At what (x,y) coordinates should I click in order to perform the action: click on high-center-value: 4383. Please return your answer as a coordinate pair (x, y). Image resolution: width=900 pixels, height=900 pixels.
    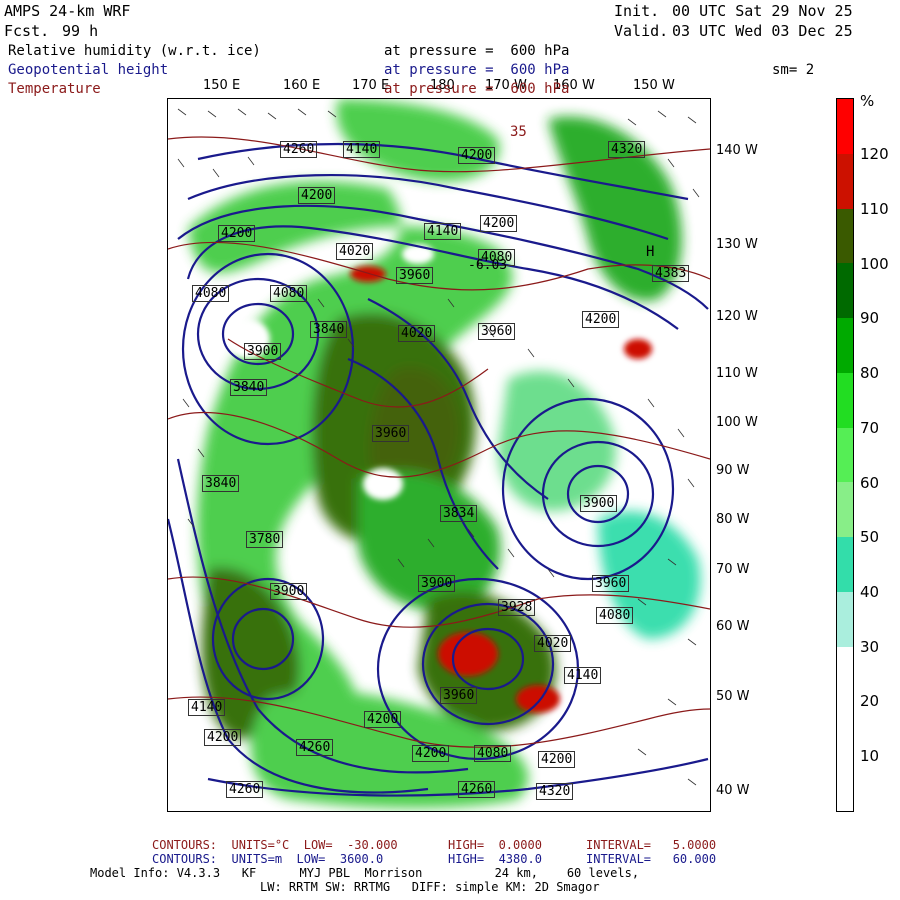
    Looking at the image, I should click on (671, 273).